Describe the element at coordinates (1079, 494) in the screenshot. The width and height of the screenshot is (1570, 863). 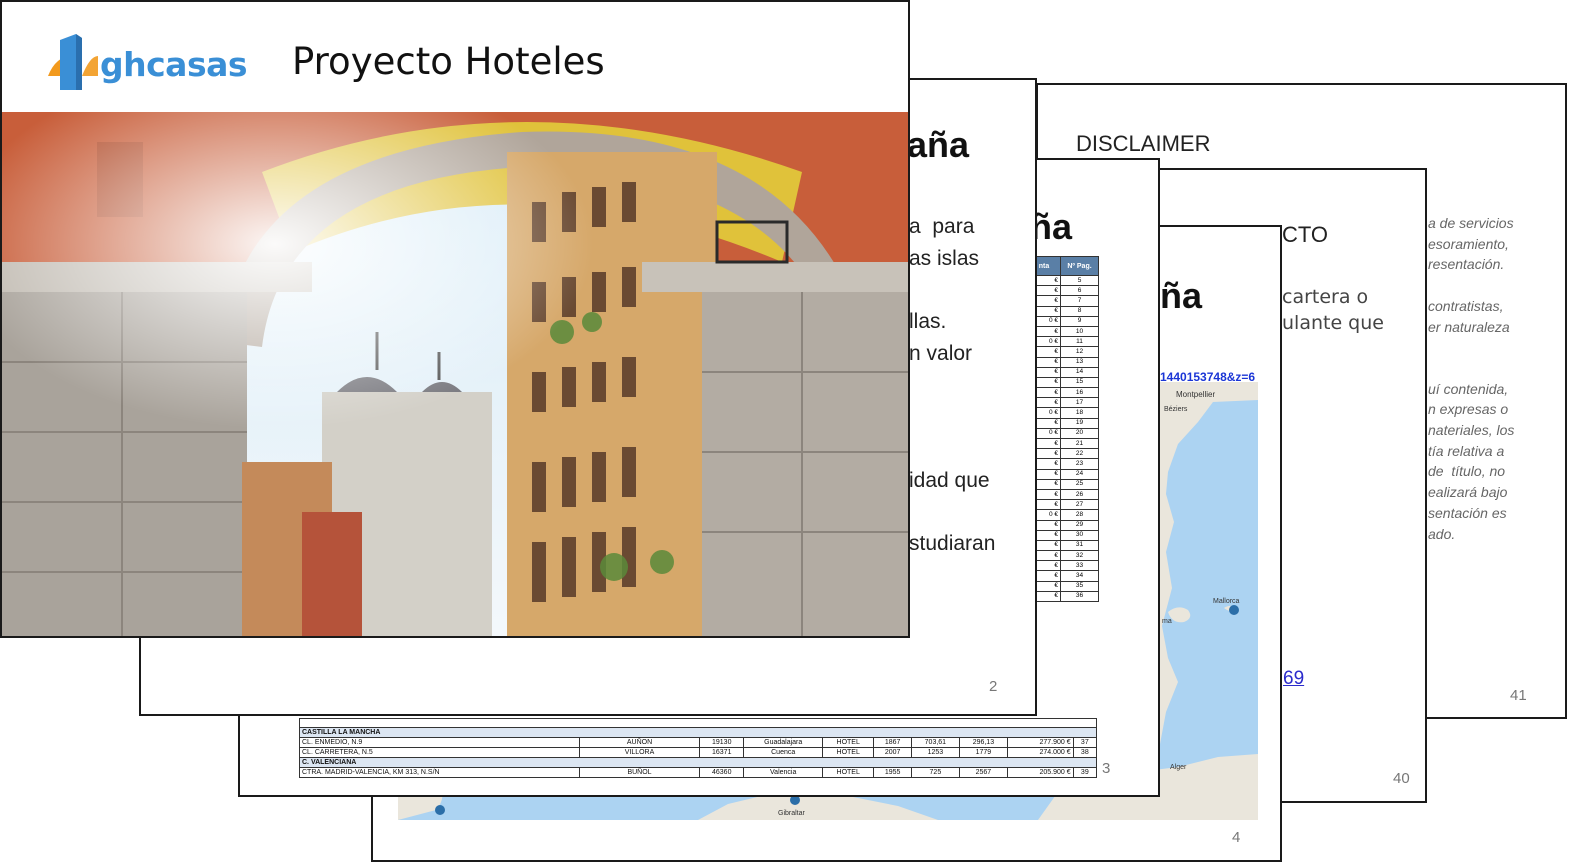
I see `cell-page-number: 26` at that location.